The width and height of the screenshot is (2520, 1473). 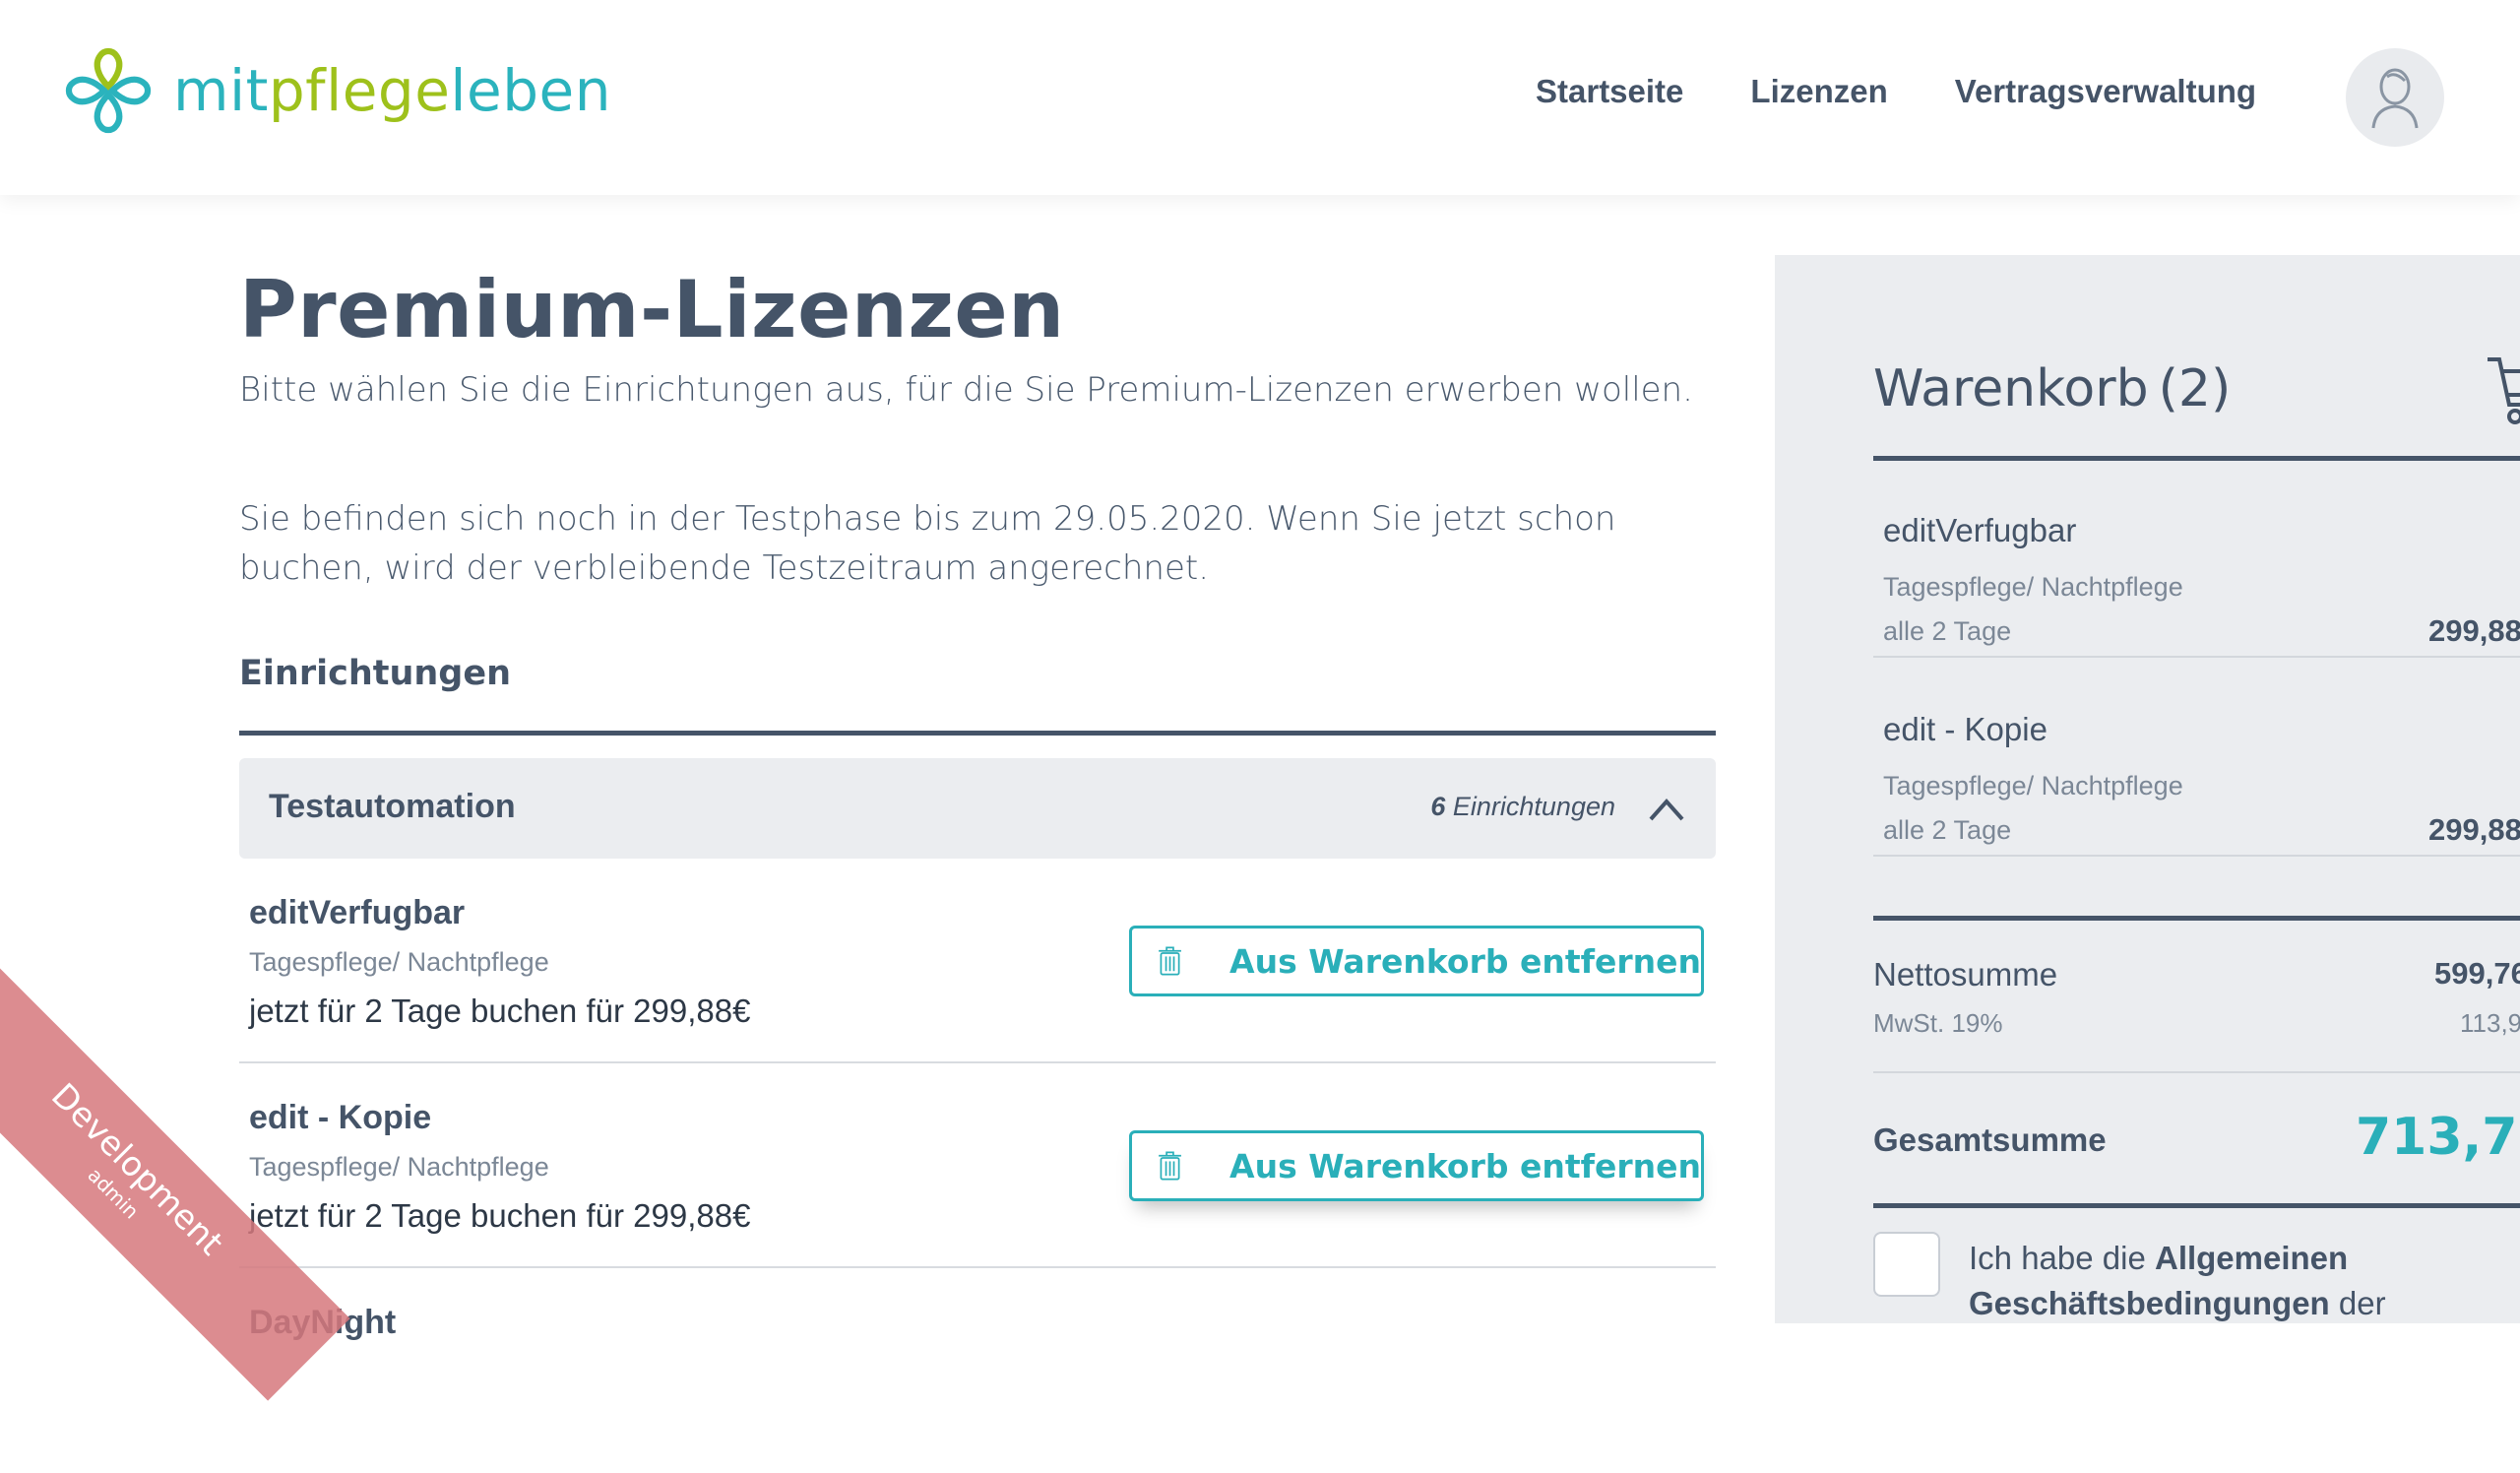 What do you see at coordinates (357, 912) in the screenshot?
I see `facility-name: editVerfugbar` at bounding box center [357, 912].